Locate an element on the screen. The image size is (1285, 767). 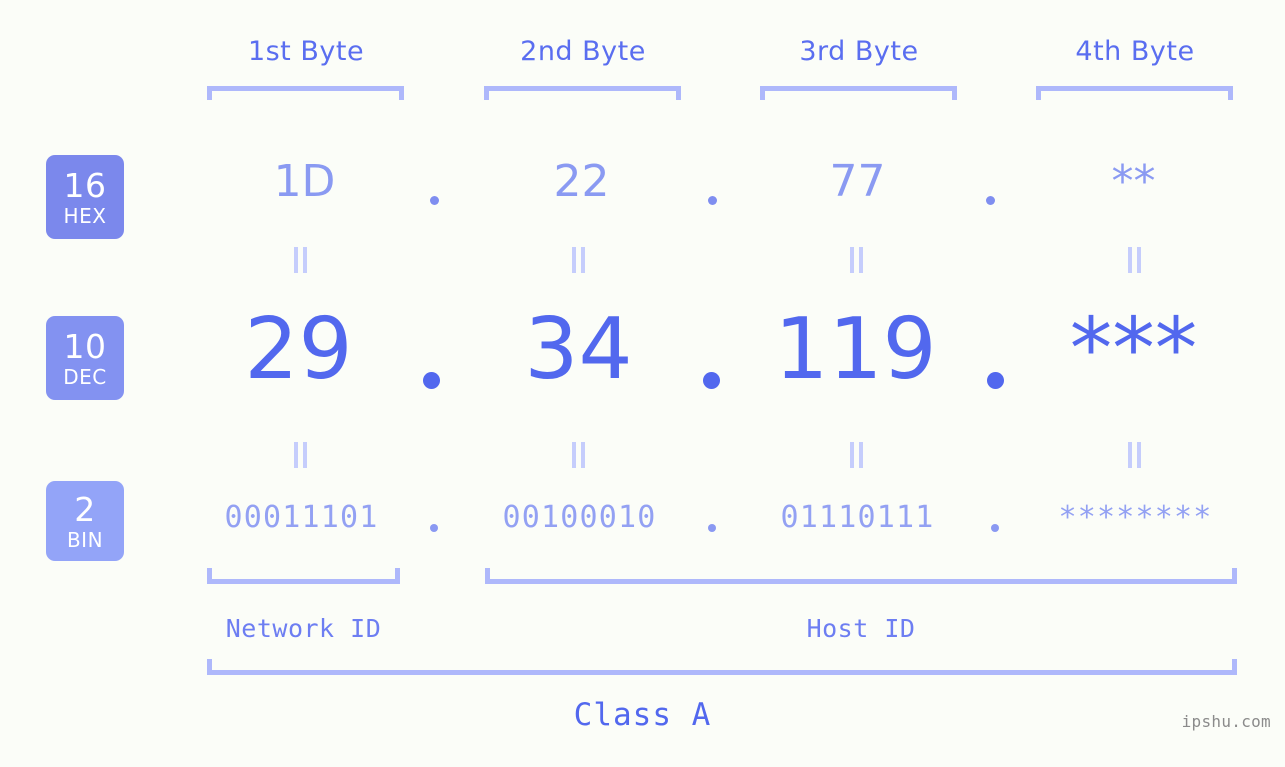
bin-octet-4: ******** is located at coordinates (1135, 517).